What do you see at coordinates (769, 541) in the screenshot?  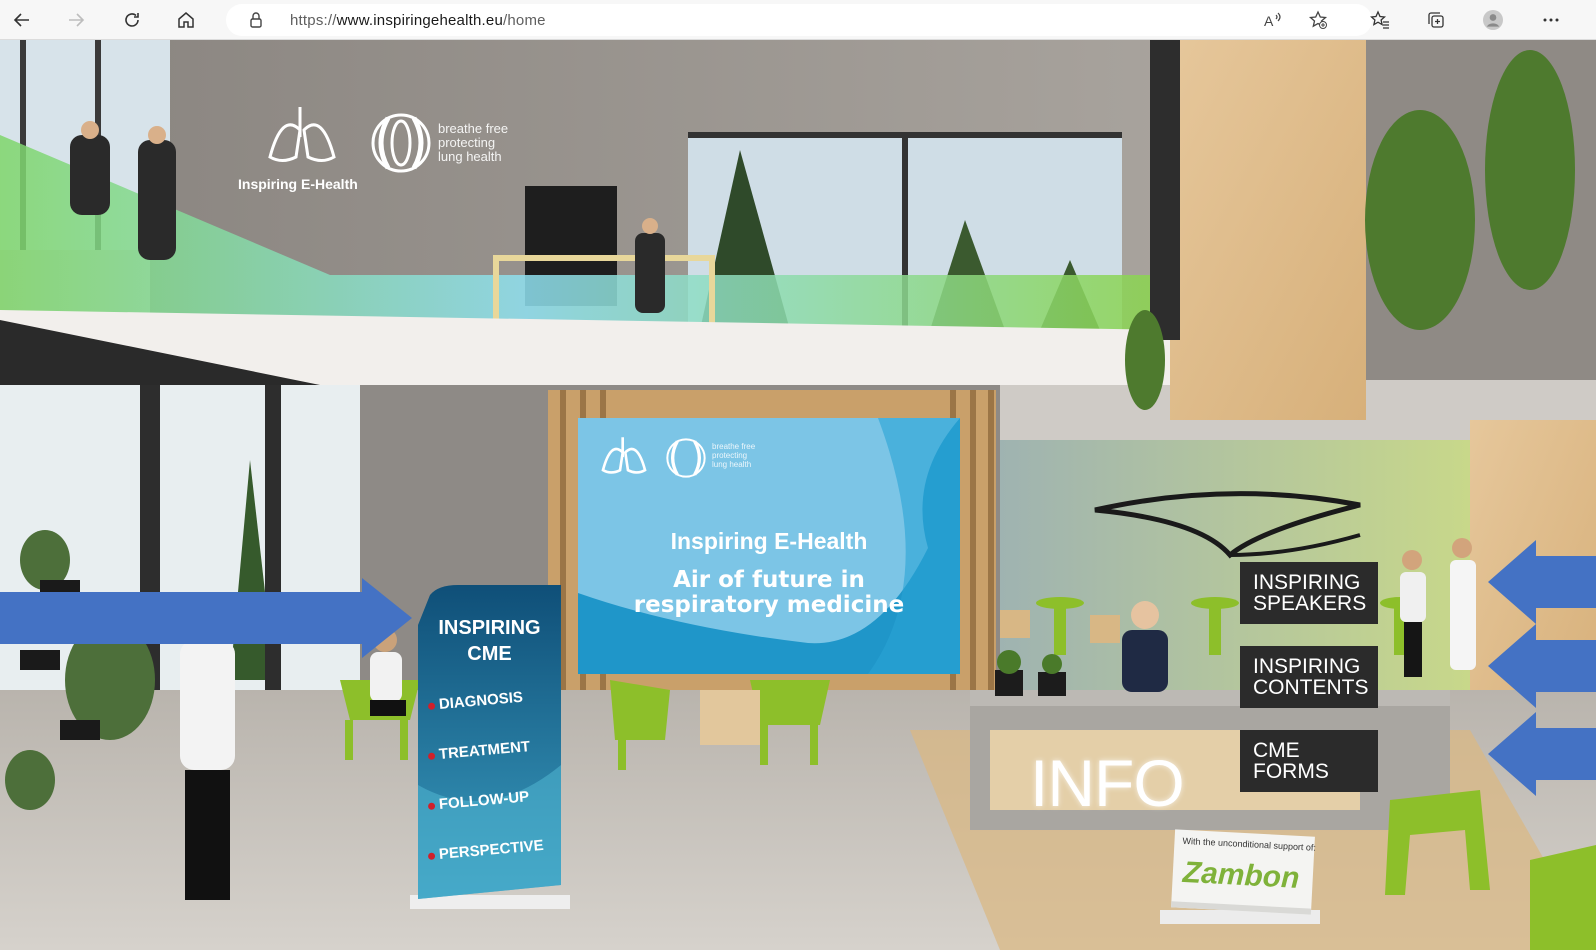 I see `screen-title: Inspiring E-Health` at bounding box center [769, 541].